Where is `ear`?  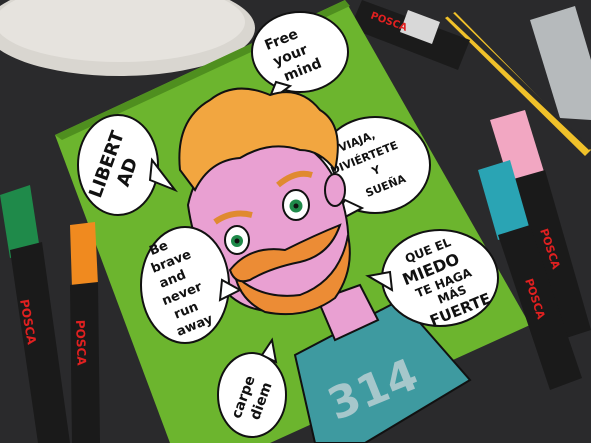
ear is located at coordinates (335, 190).